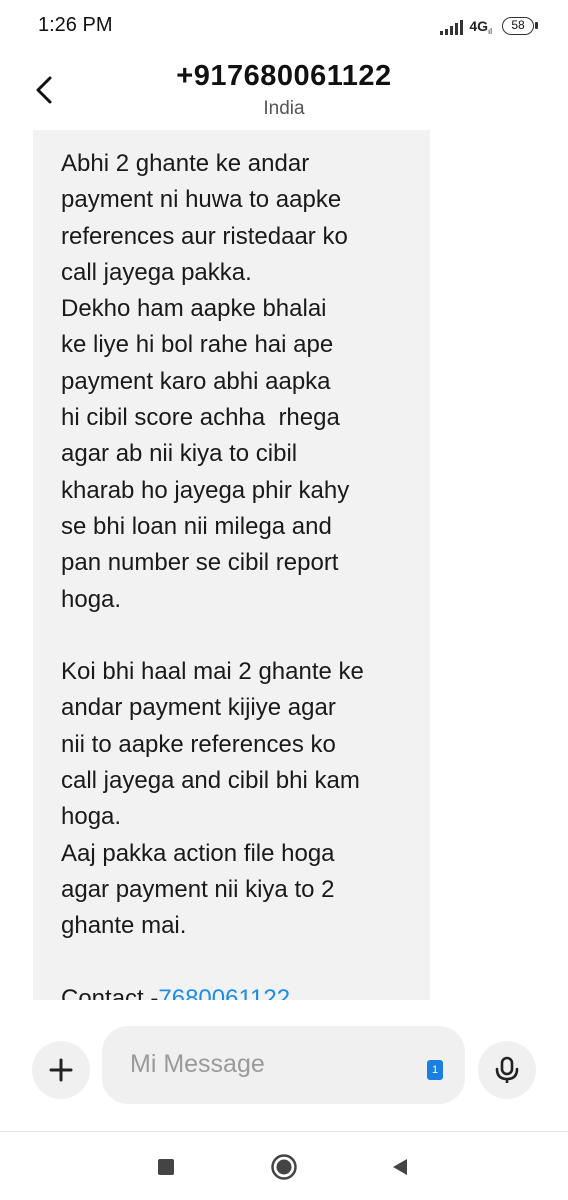  What do you see at coordinates (110, 992) in the screenshot?
I see `contact-label: Contact -` at bounding box center [110, 992].